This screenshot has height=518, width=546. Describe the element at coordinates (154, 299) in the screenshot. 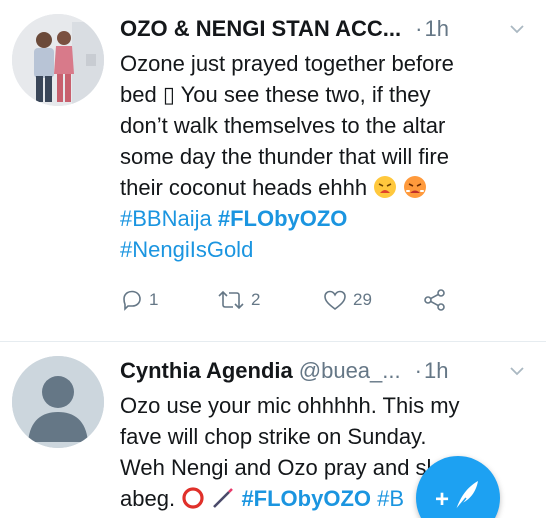

I see `reply-count: 1` at that location.